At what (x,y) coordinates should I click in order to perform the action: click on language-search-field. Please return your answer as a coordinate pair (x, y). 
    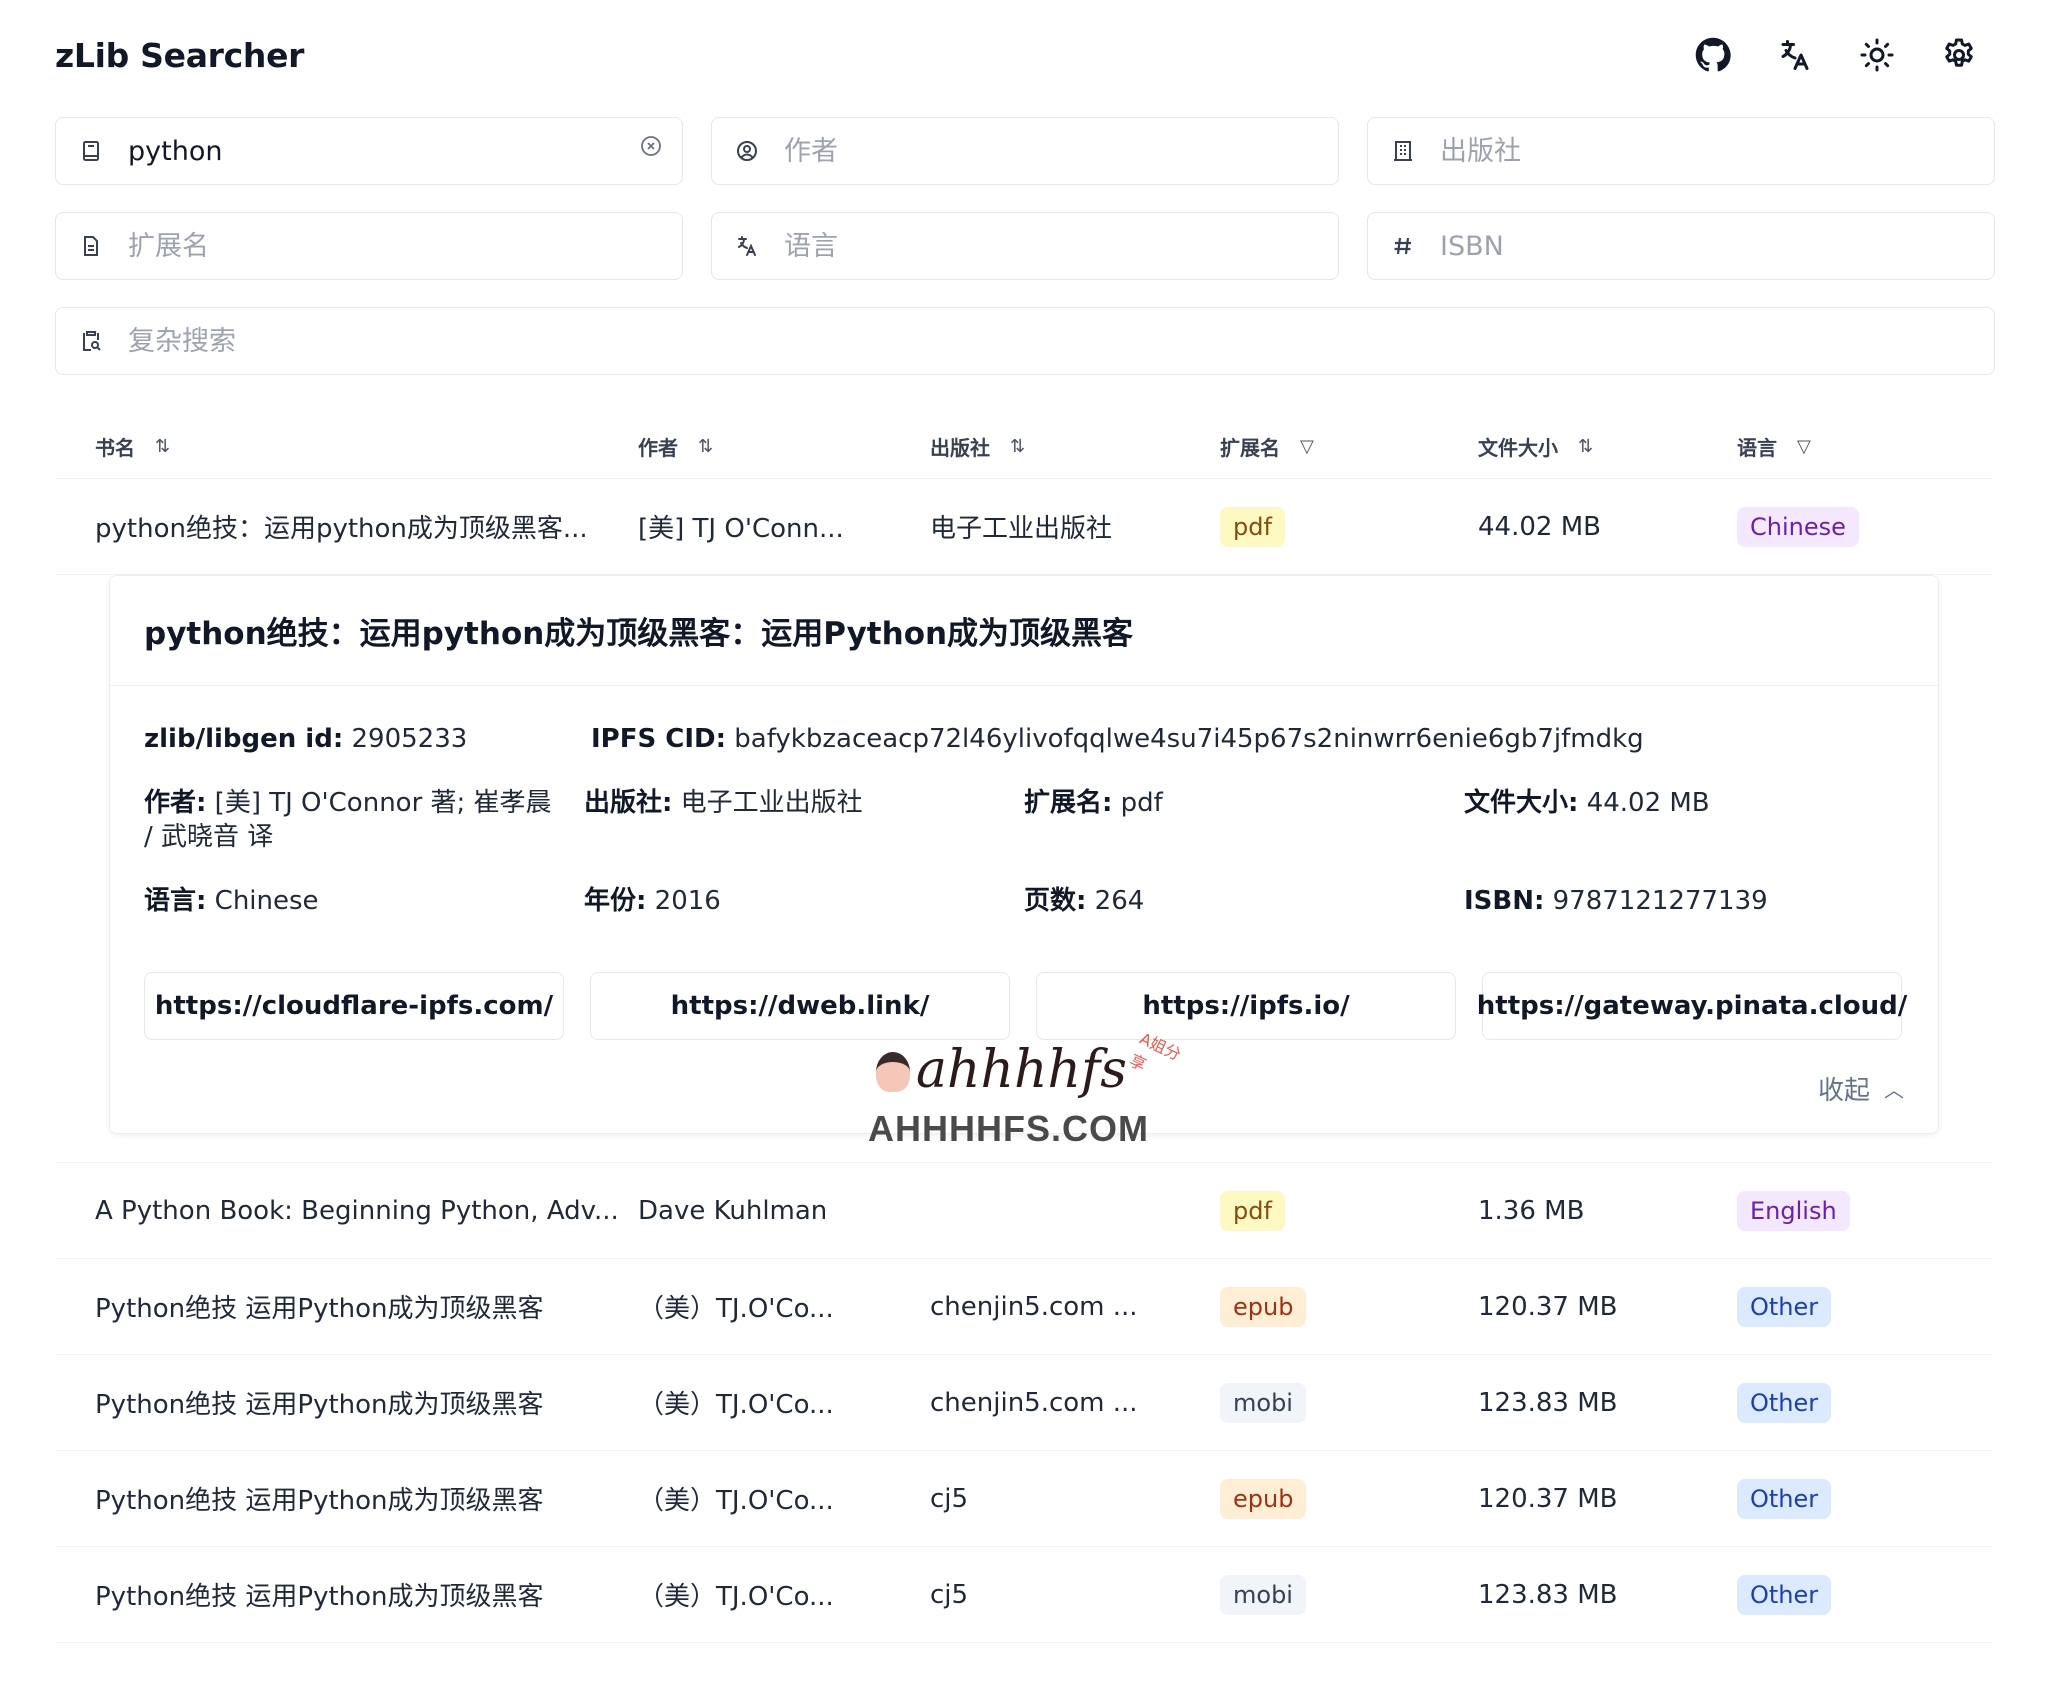
    Looking at the image, I should click on (1025, 246).